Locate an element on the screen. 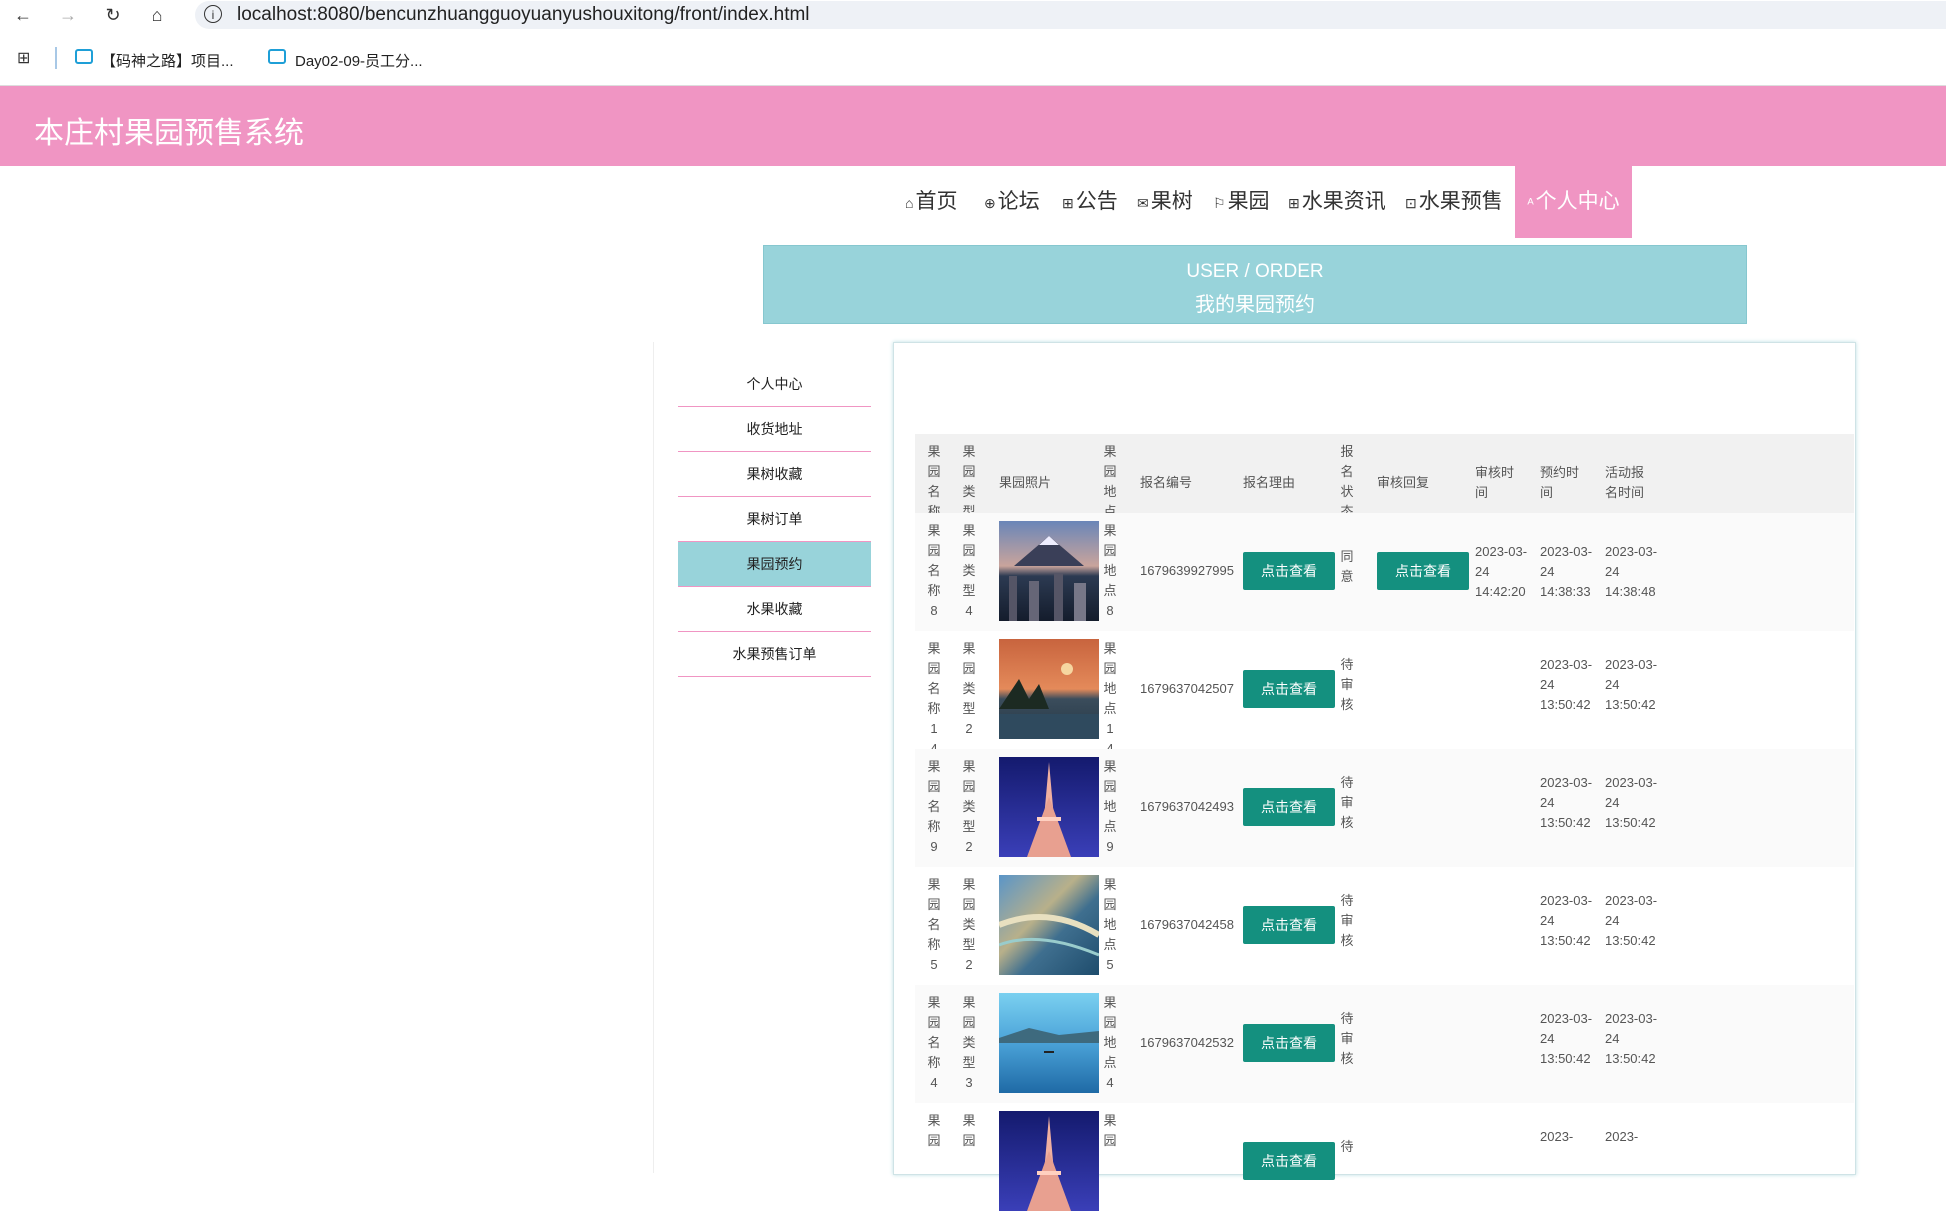  nav-user-center: ᴬ个人中心 is located at coordinates (1573, 202).